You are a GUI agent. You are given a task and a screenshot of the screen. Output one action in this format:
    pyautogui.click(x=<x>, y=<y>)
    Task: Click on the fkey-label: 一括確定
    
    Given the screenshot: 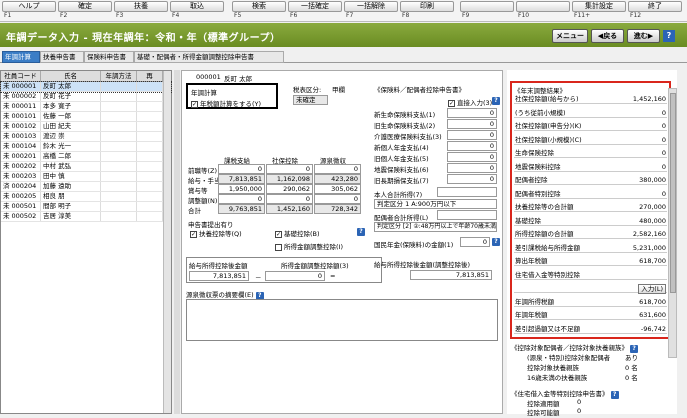 What is the action you would take?
    pyautogui.click(x=315, y=6)
    